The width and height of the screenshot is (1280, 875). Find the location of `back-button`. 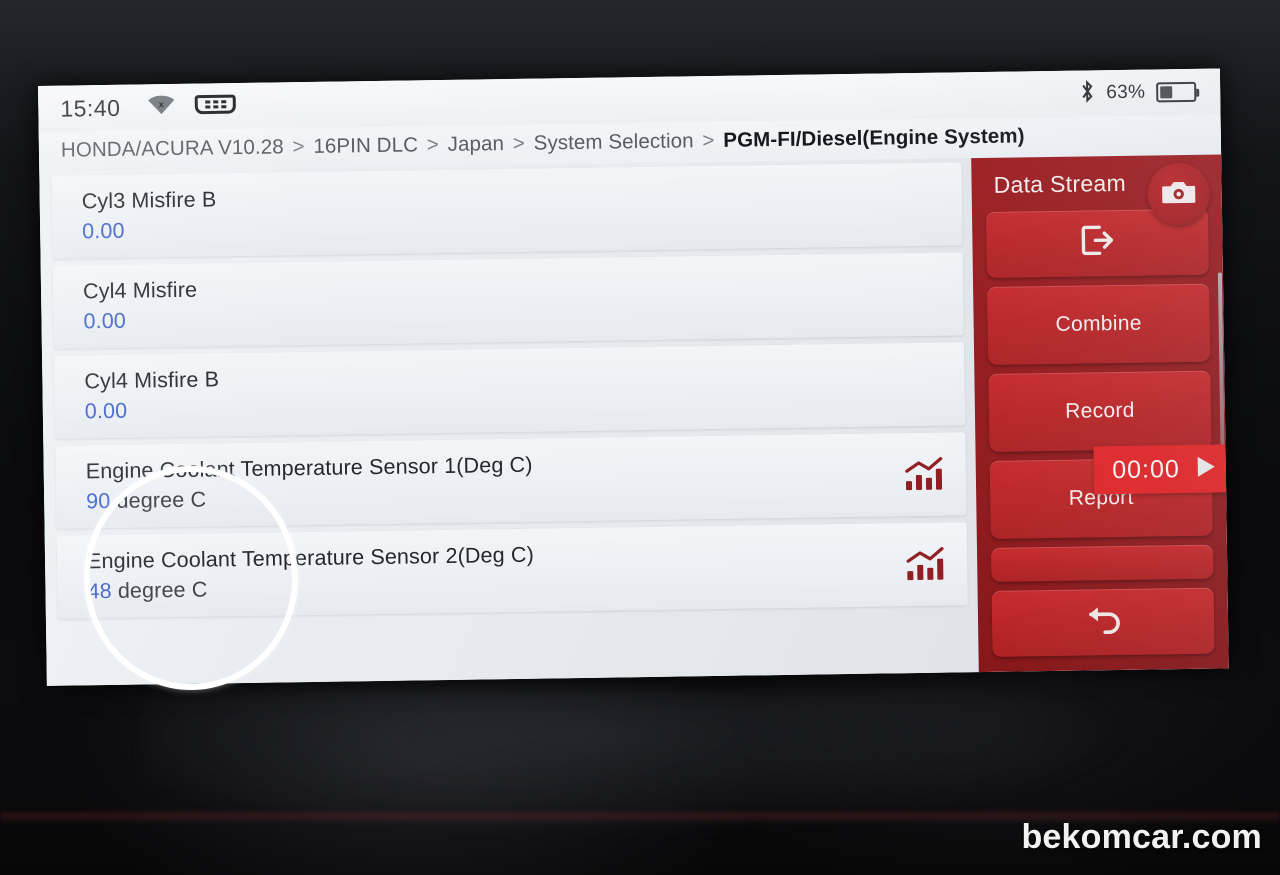

back-button is located at coordinates (1103, 622).